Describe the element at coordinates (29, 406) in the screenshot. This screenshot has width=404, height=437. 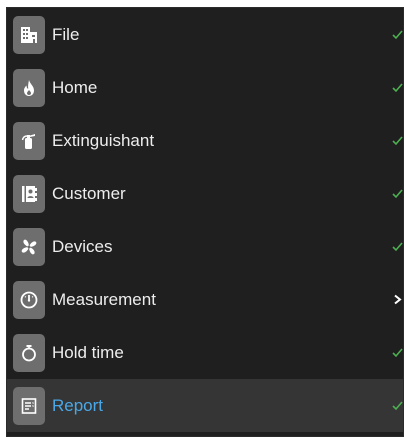
I see `report-icon` at that location.